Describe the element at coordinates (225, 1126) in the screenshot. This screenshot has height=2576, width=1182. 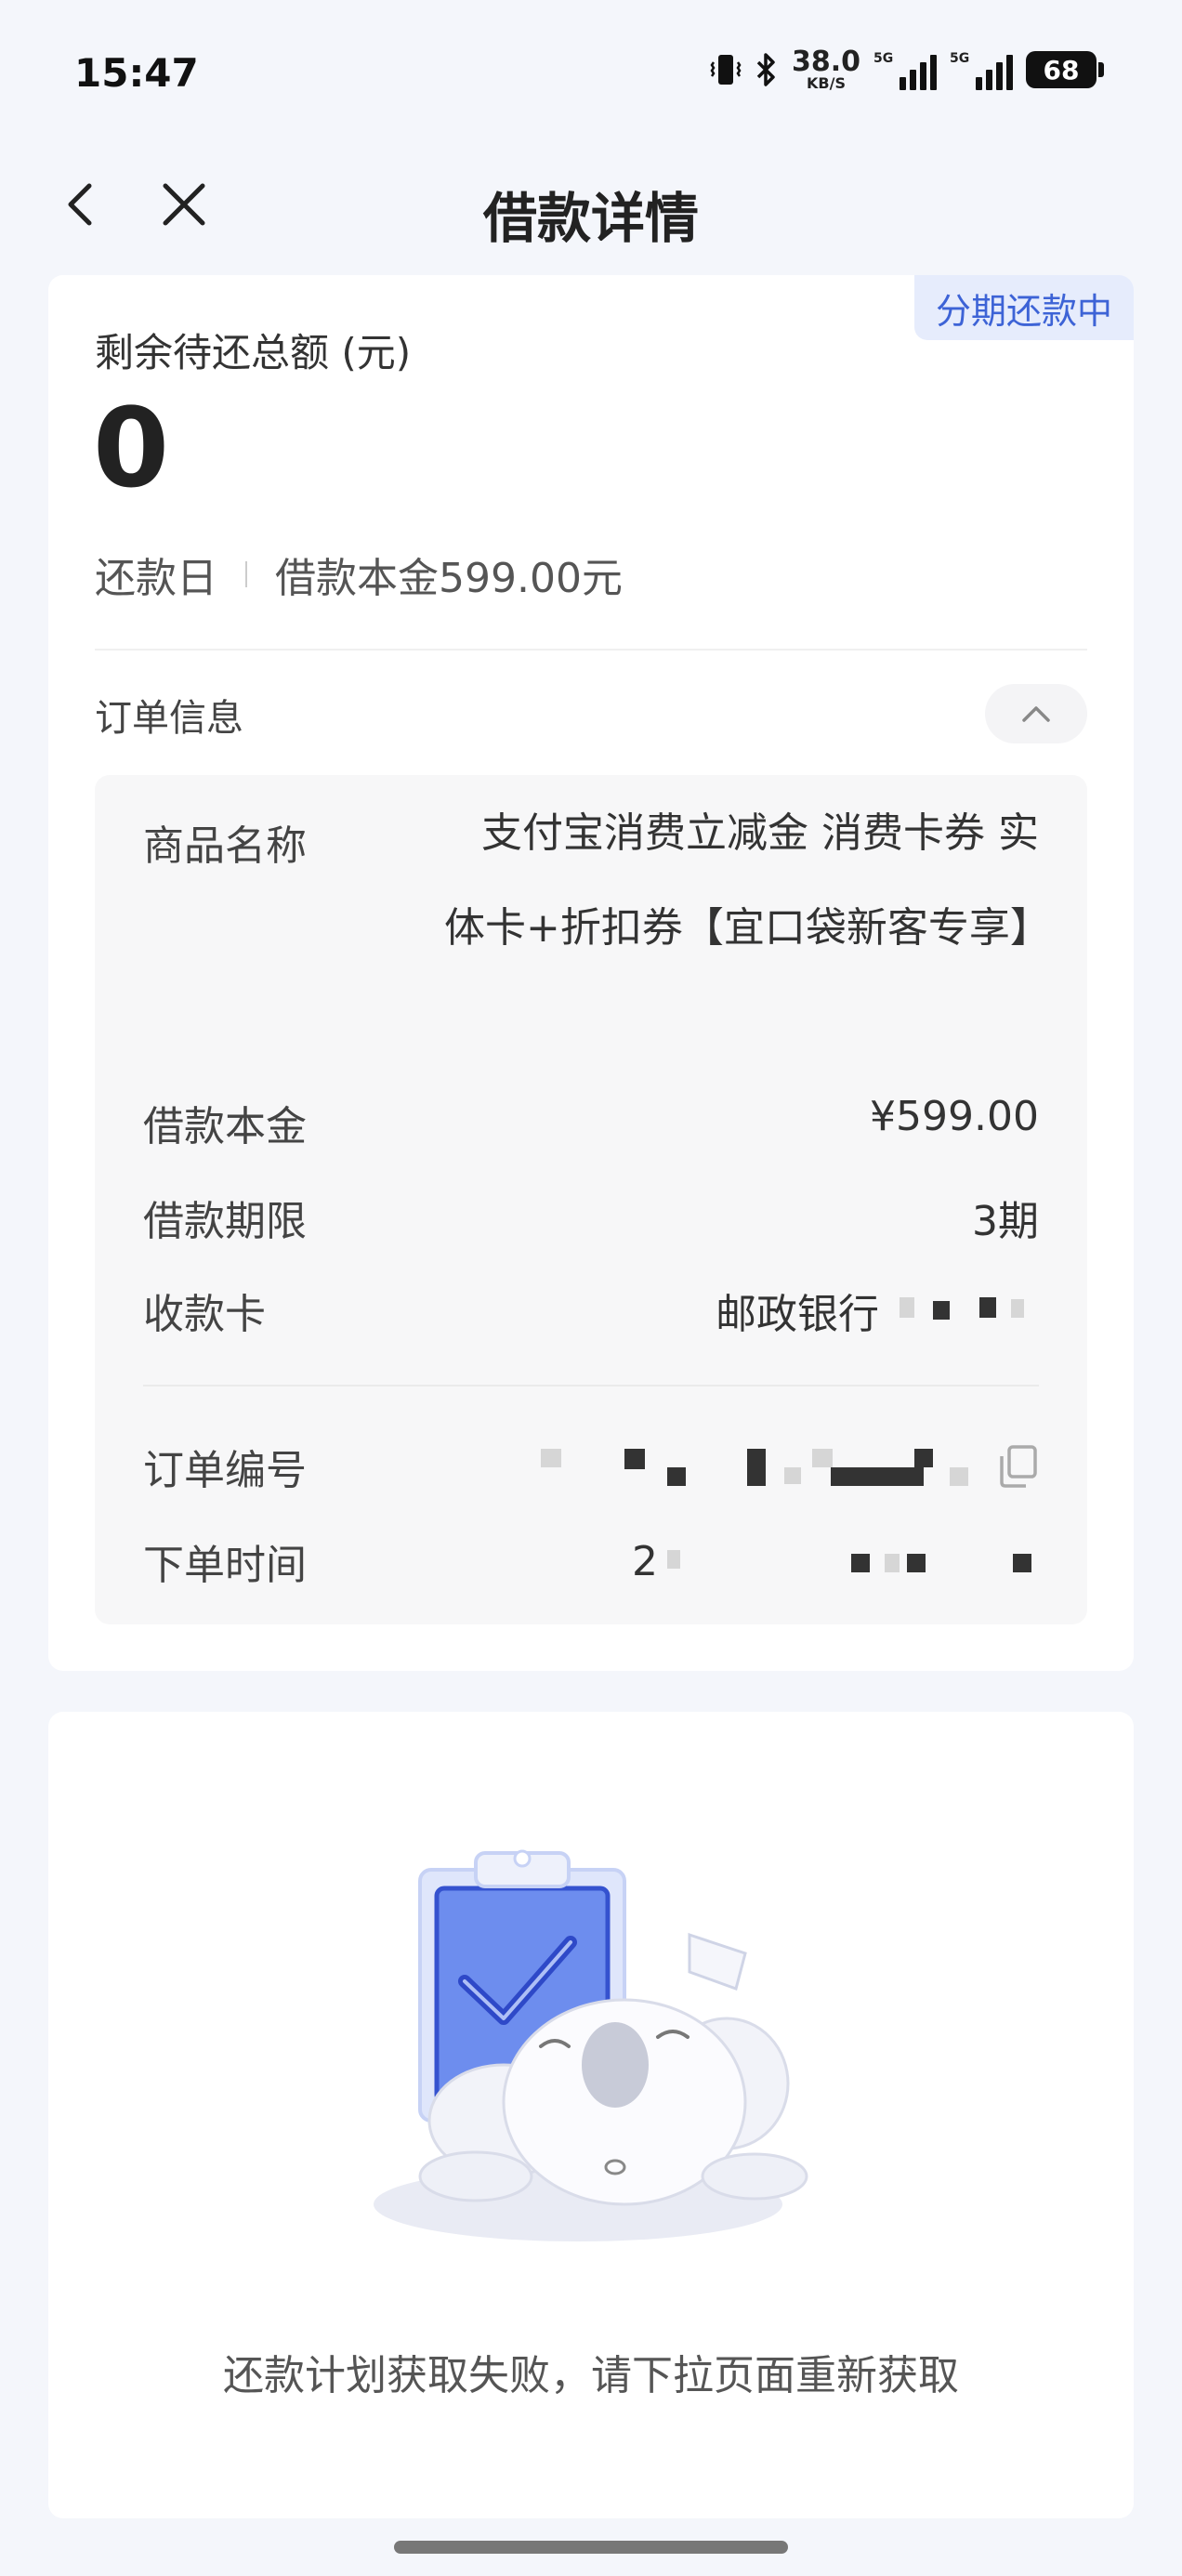
I see `principal-label: 借款本金` at that location.